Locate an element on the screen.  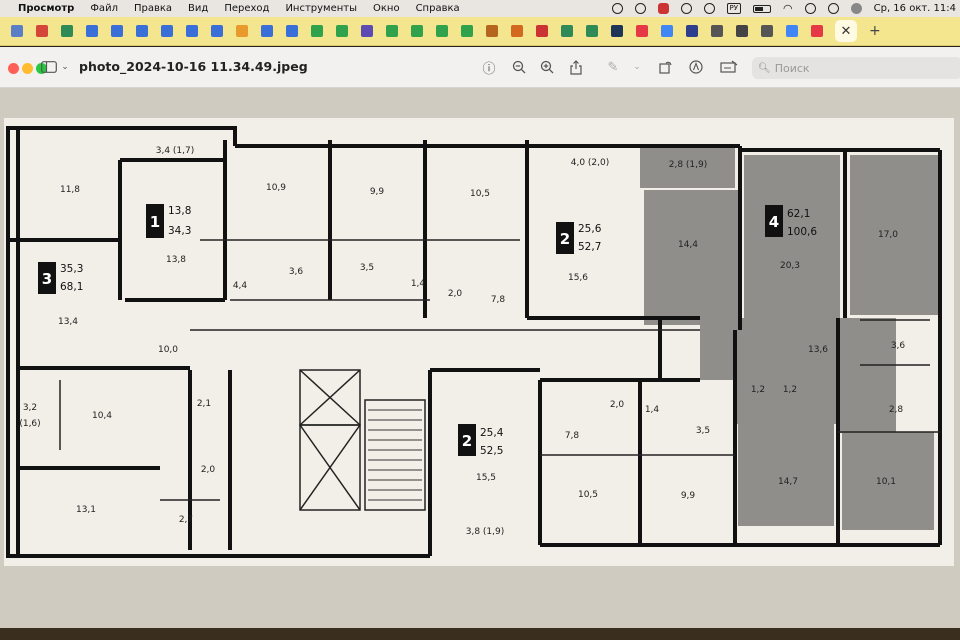
control-center-icon is located at coordinates (833, 8).